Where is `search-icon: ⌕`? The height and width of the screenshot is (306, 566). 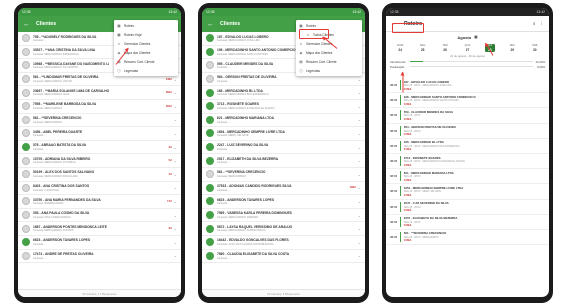 search-icon: ⌕ is located at coordinates (534, 23).